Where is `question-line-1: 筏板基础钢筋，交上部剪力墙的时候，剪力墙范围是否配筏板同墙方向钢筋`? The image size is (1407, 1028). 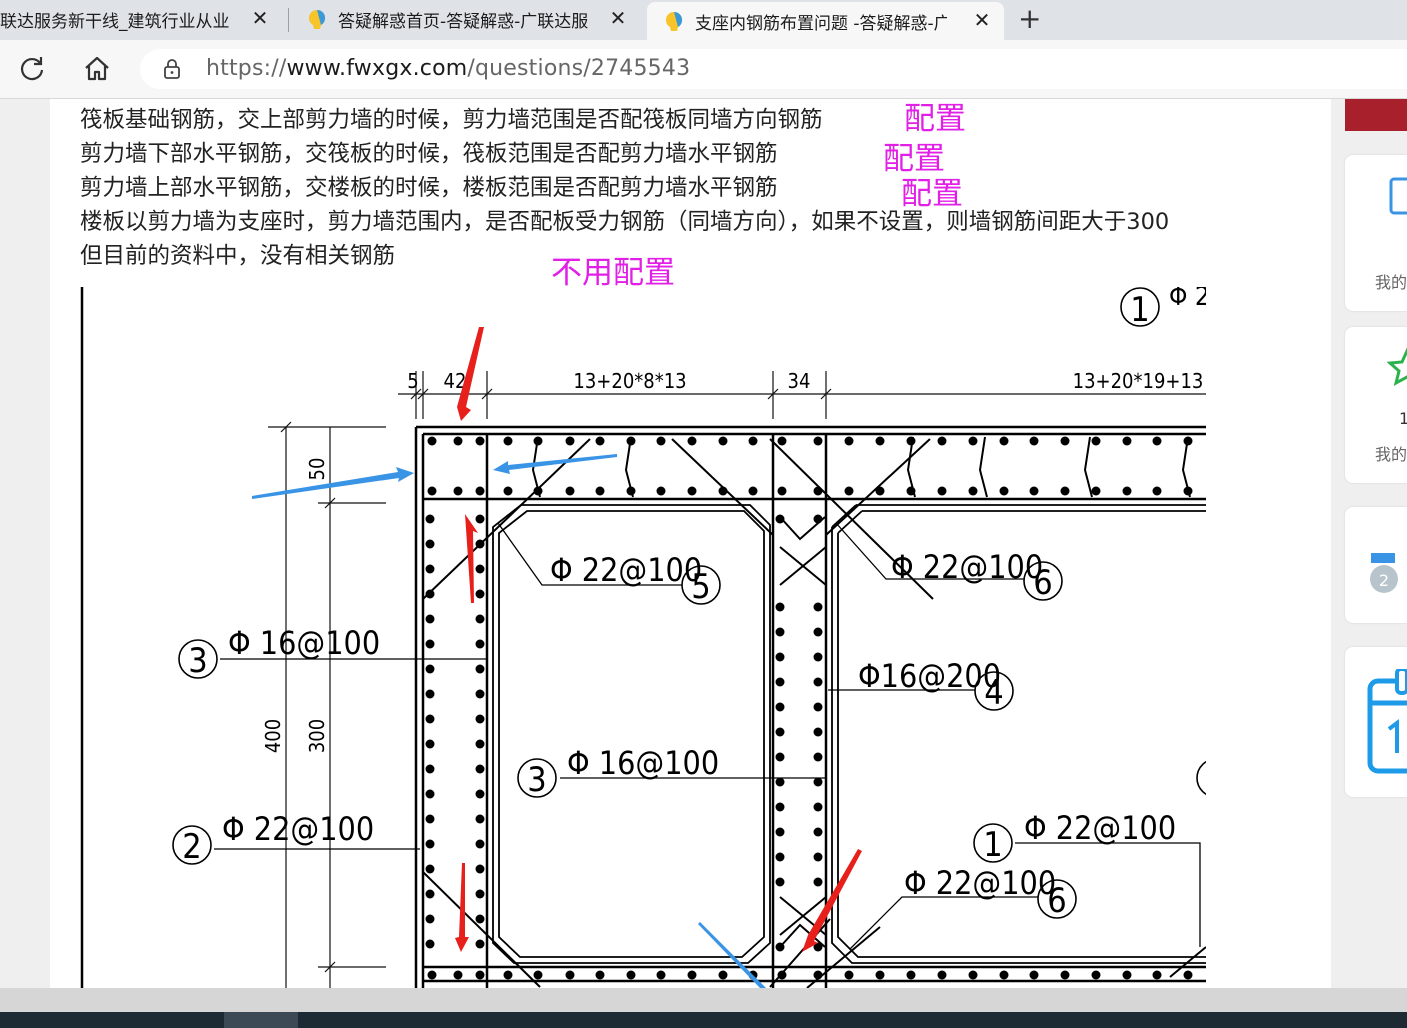
question-line-1: 筏板基础钢筋，交上部剪力墙的时候，剪力墙范围是否配筏板同墙方向钢筋 is located at coordinates (451, 120).